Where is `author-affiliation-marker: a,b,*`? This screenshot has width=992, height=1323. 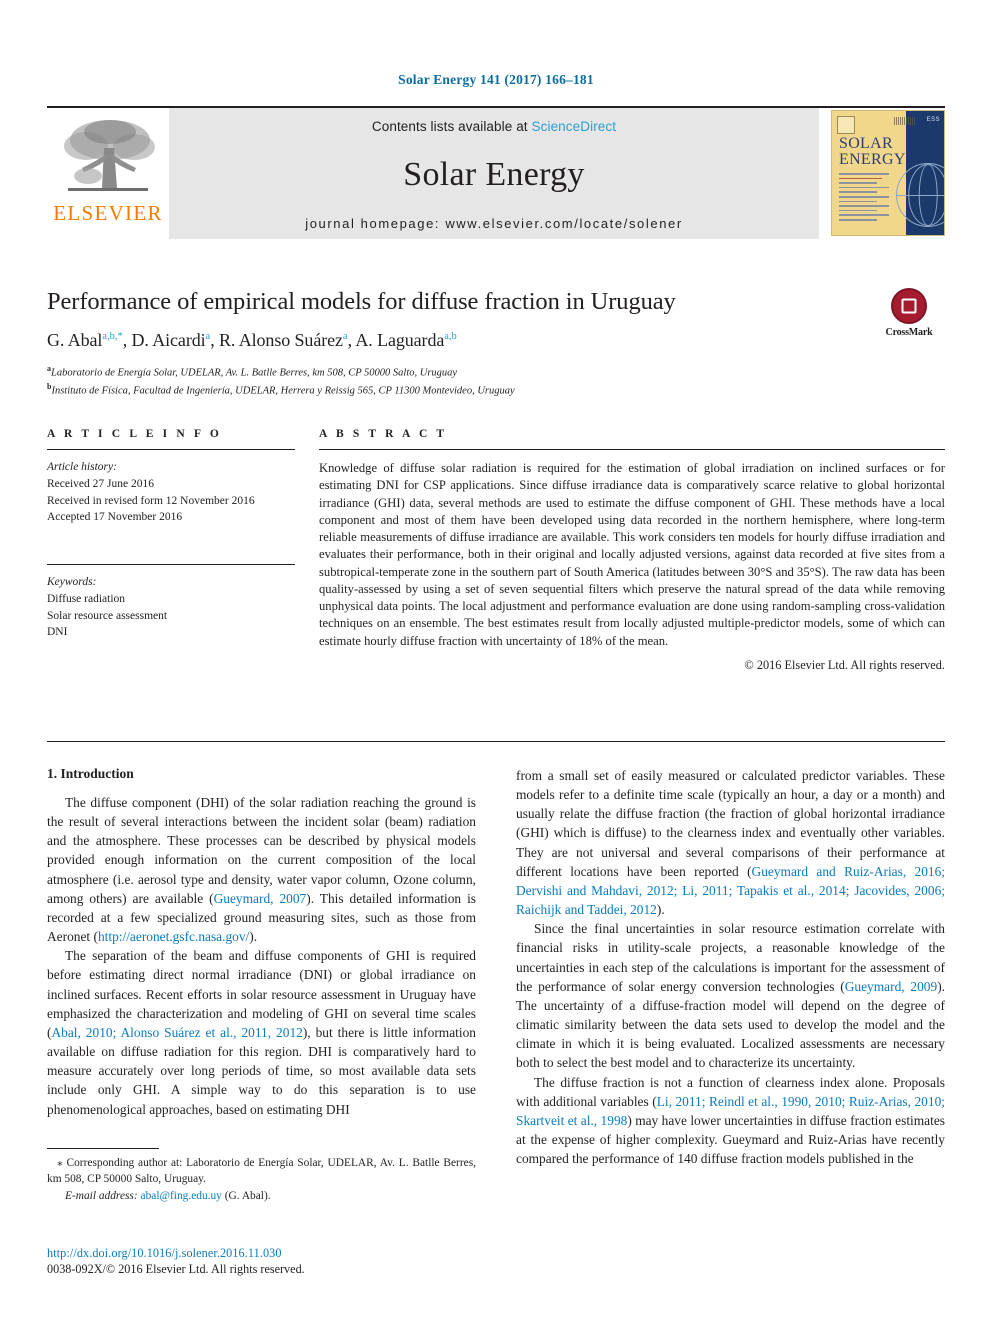 author-affiliation-marker: a,b,* is located at coordinates (112, 336).